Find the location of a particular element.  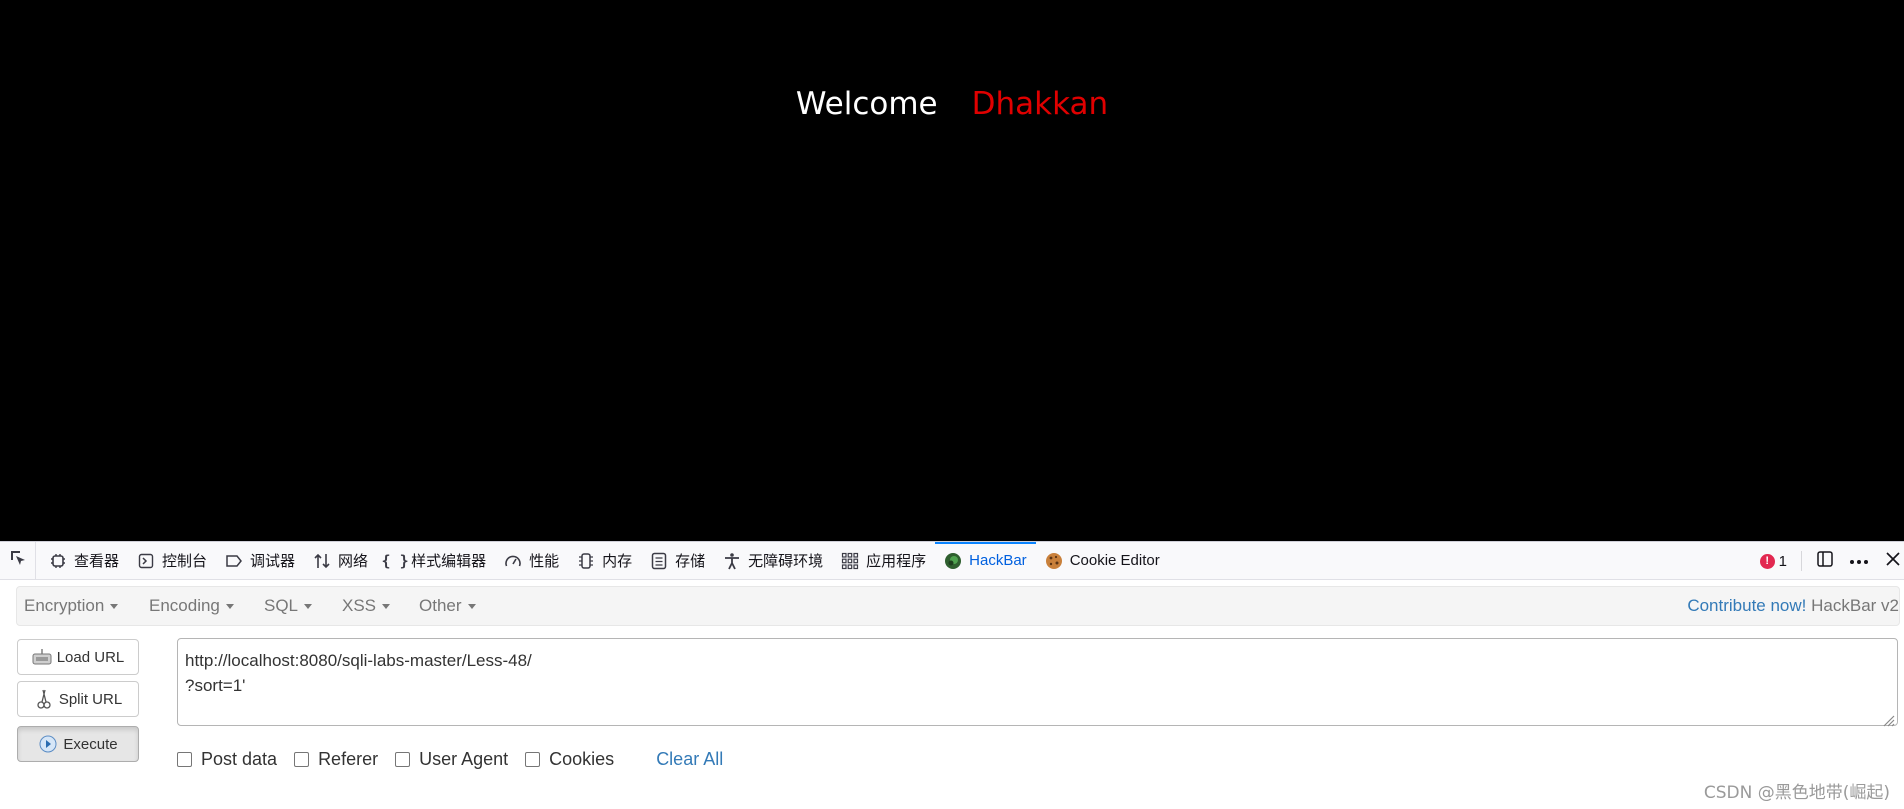

option-label: Post data is located at coordinates (239, 758).